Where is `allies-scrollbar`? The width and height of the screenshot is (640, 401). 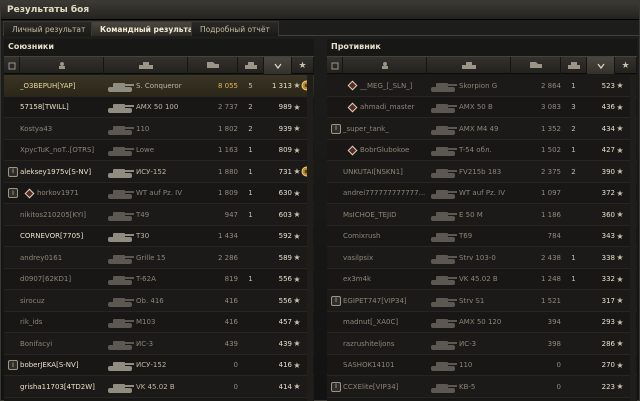
allies-scrollbar is located at coordinates (310, 238).